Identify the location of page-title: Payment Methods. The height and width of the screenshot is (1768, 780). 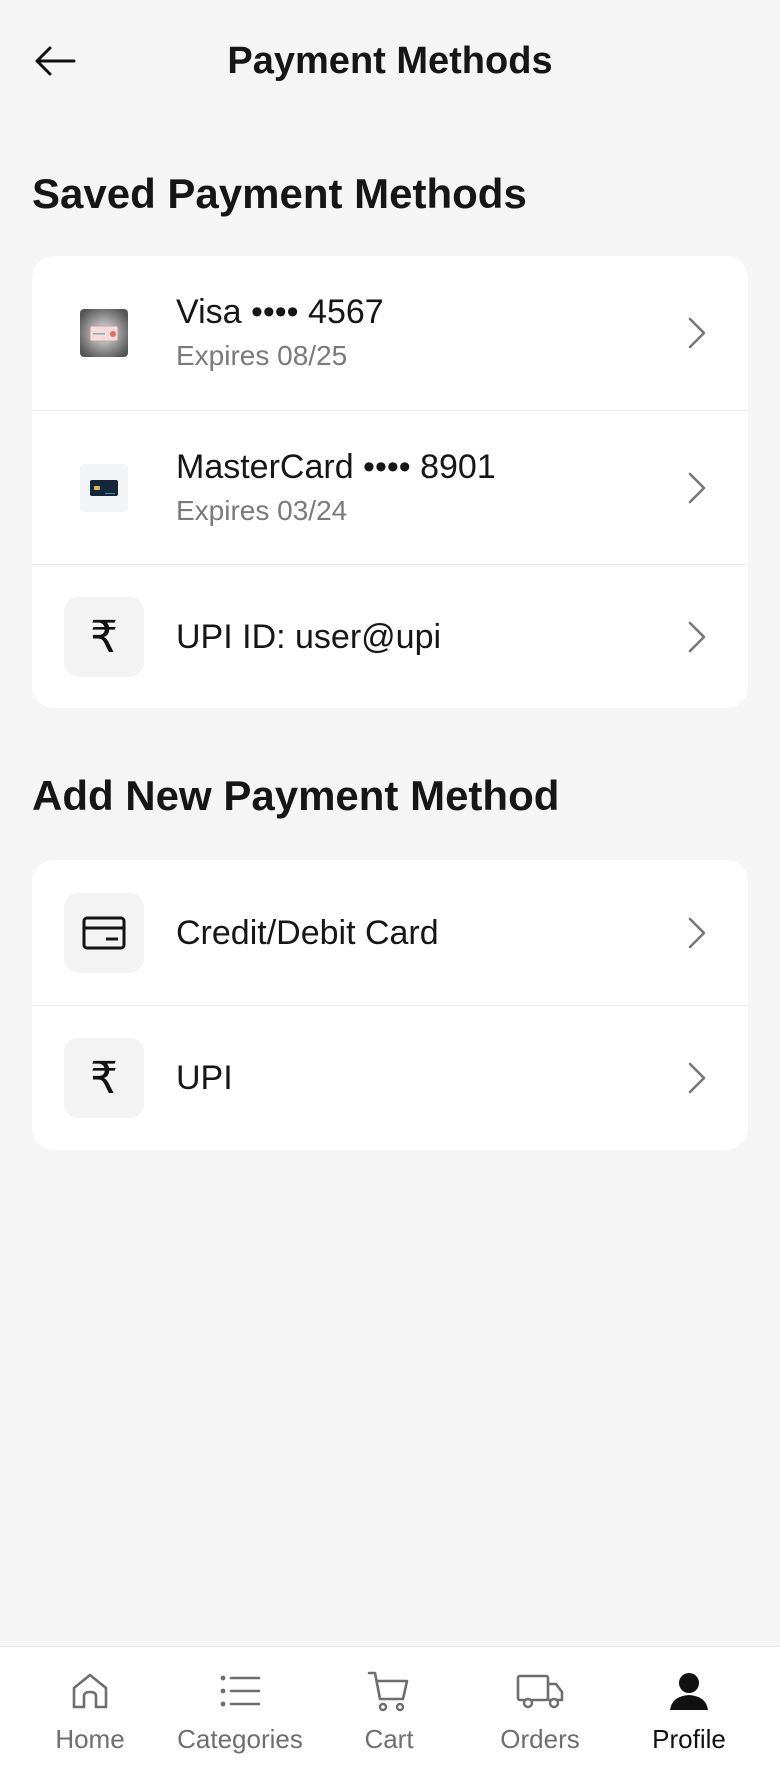
(390, 61).